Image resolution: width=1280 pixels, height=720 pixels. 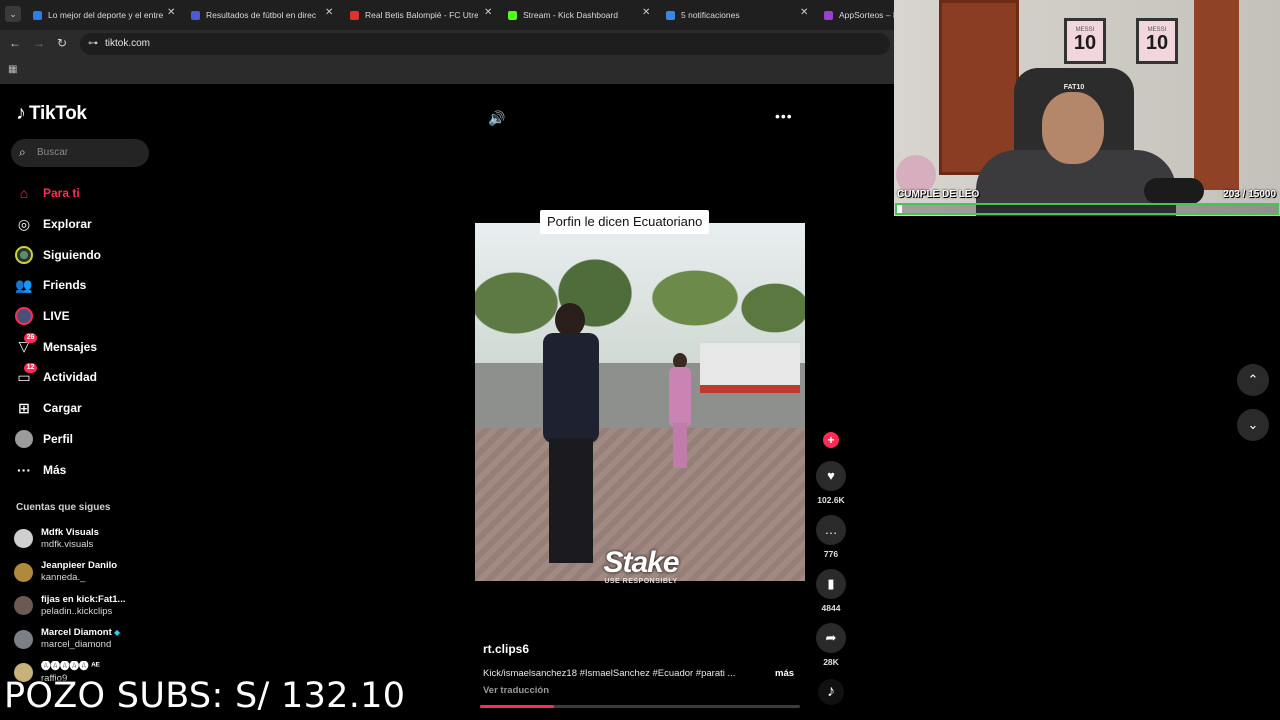 What do you see at coordinates (12, 69) in the screenshot?
I see `apps-grid-icon: ▦` at bounding box center [12, 69].